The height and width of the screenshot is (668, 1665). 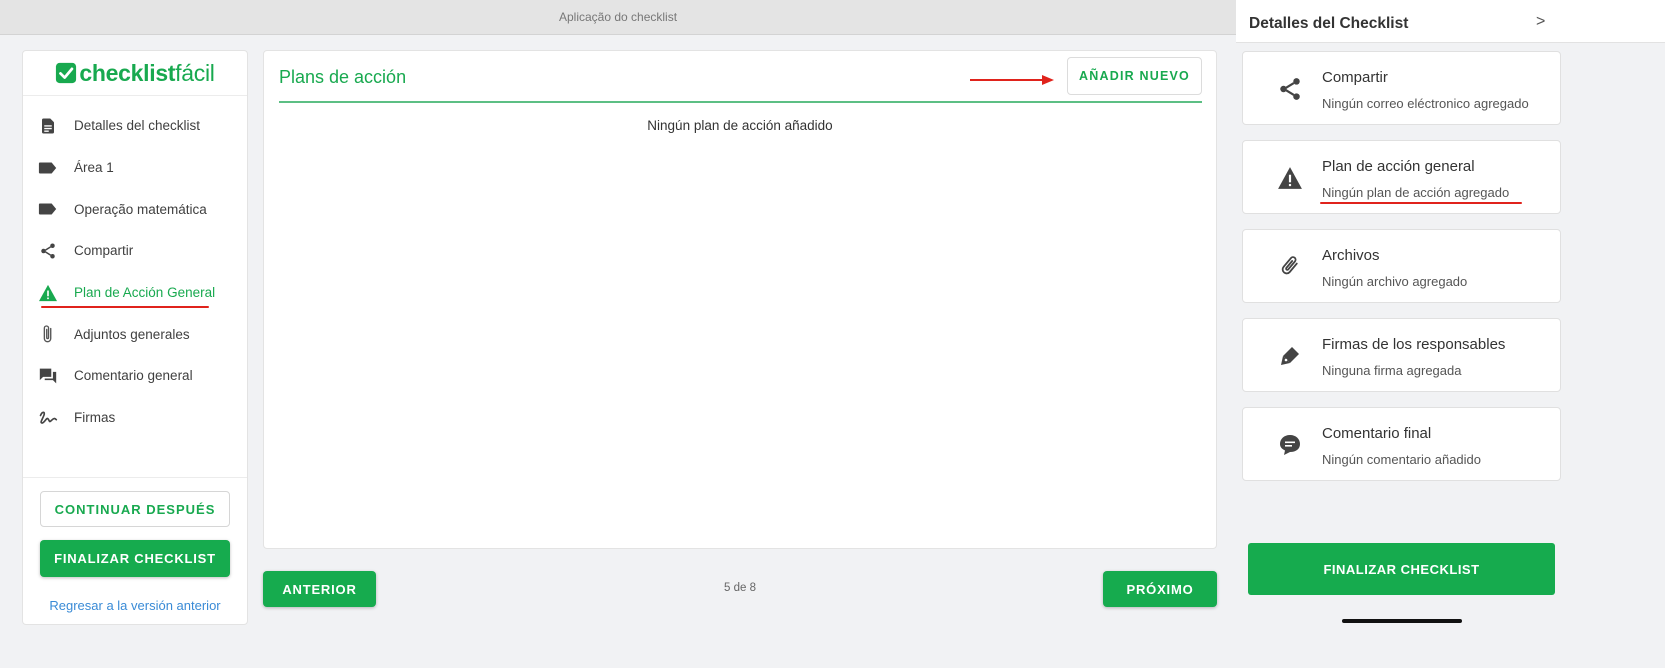 I want to click on empty-state-message: Ningún plan de acción añadido, so click(x=740, y=125).